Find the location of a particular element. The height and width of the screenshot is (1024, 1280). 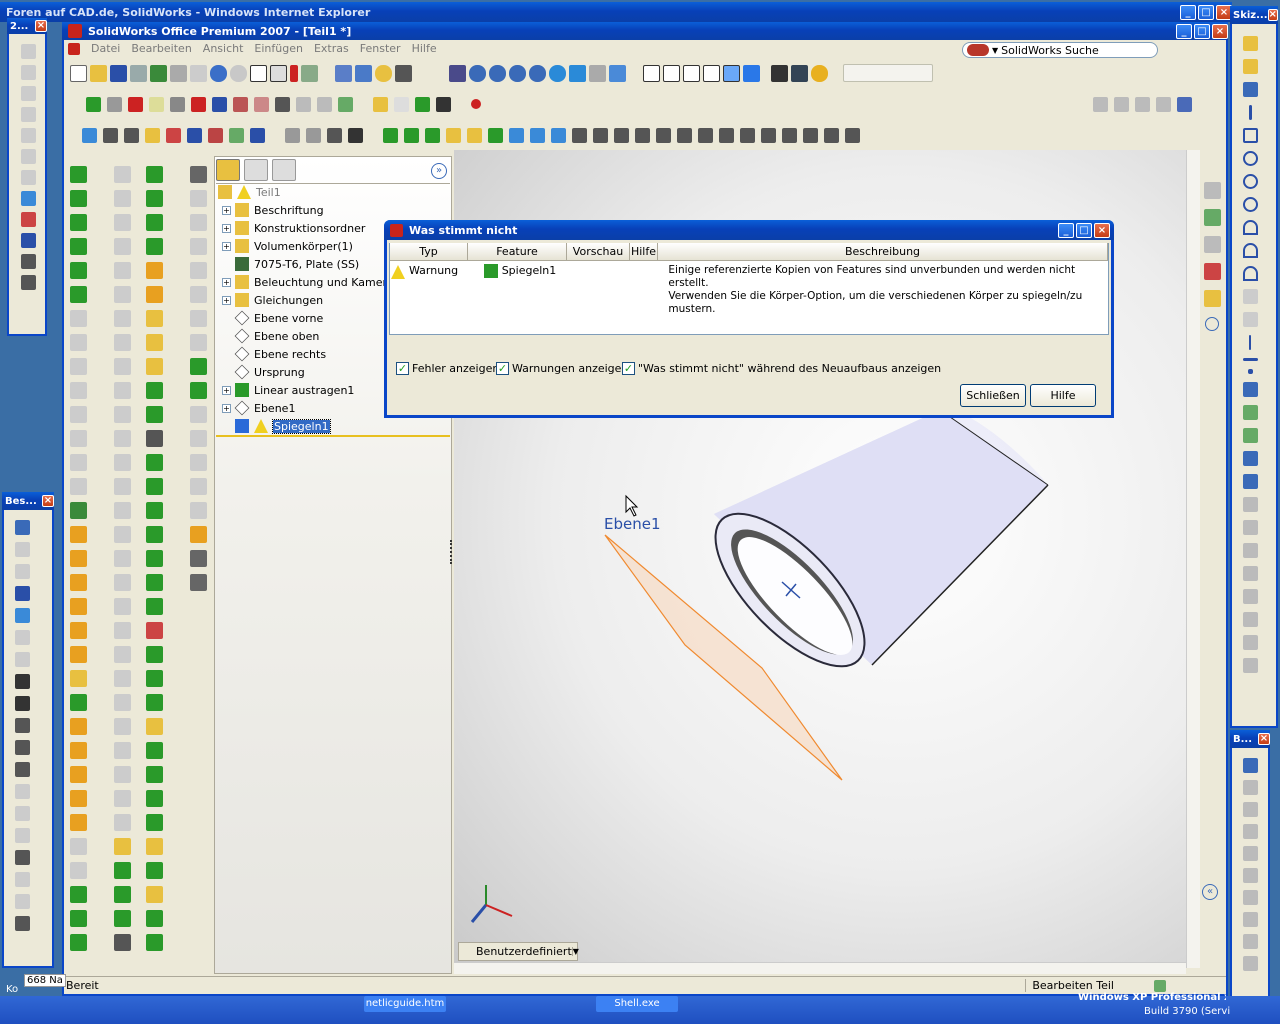

i10-icon is located at coordinates (198, 390).